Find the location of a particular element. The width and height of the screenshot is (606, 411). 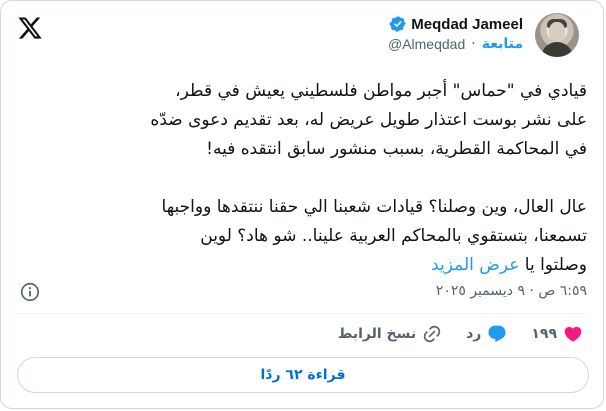

verified-badge-icon is located at coordinates (397, 24).